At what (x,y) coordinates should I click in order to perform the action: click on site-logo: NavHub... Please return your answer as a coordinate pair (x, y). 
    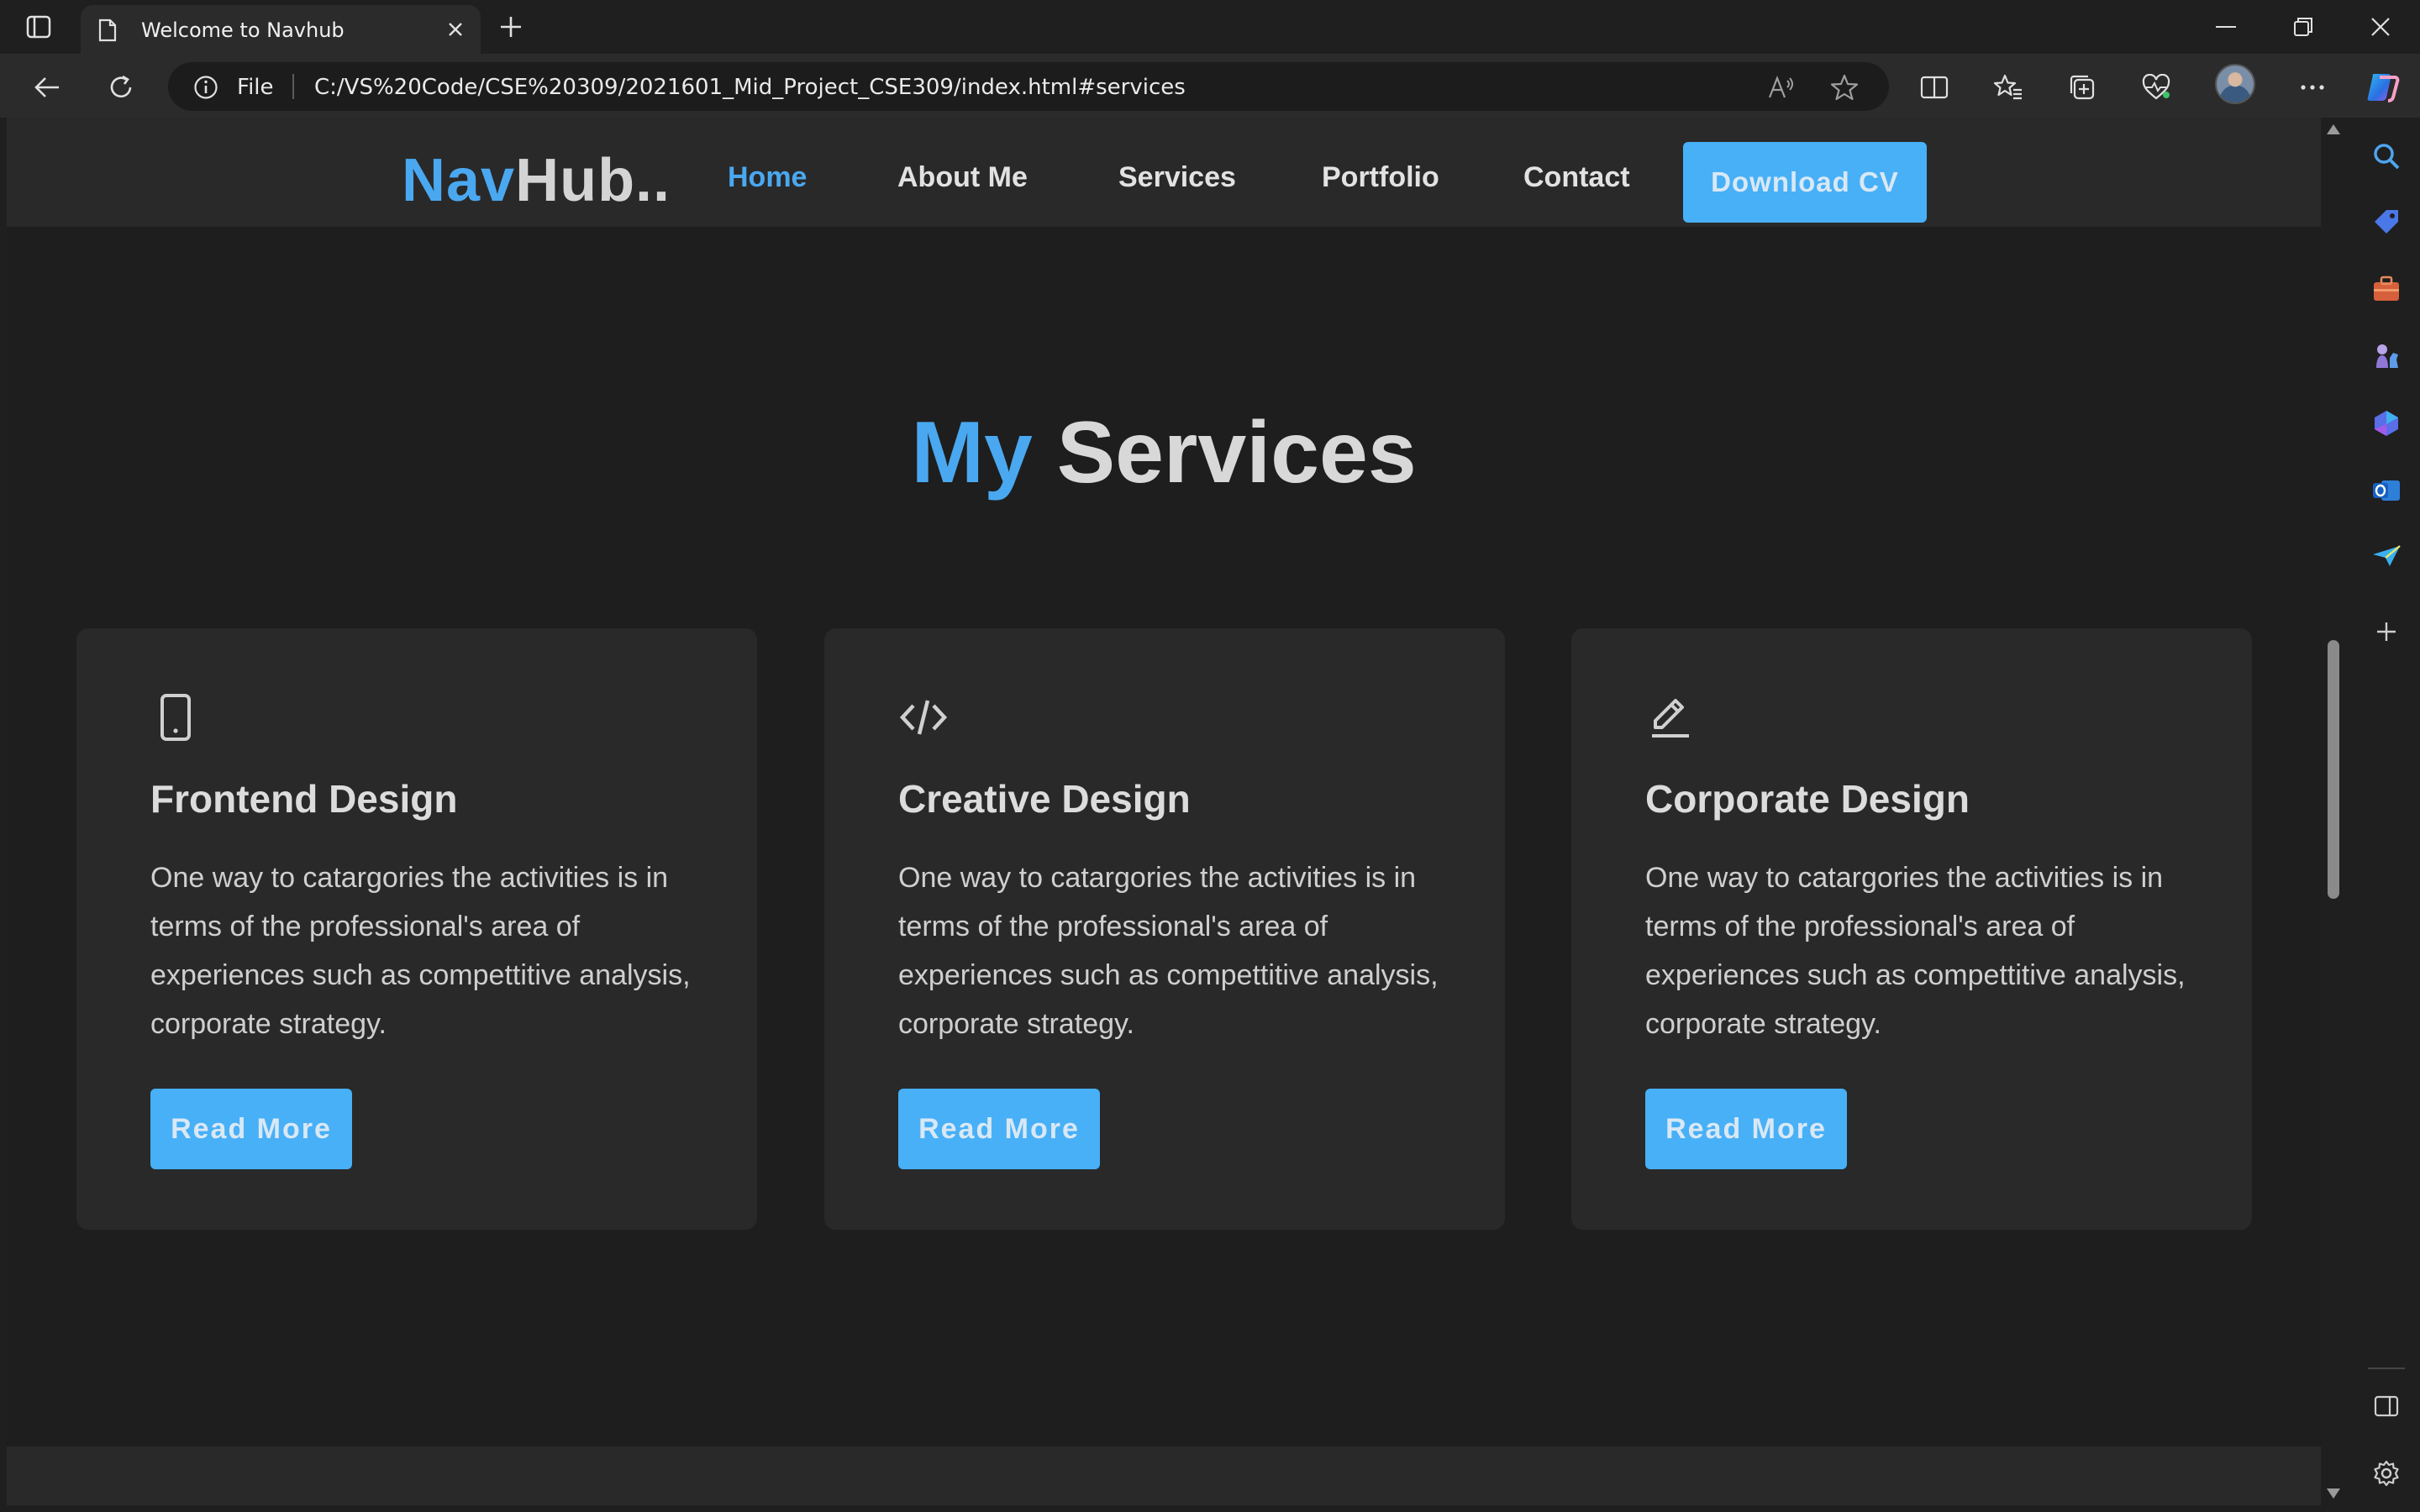
    Looking at the image, I should click on (537, 180).